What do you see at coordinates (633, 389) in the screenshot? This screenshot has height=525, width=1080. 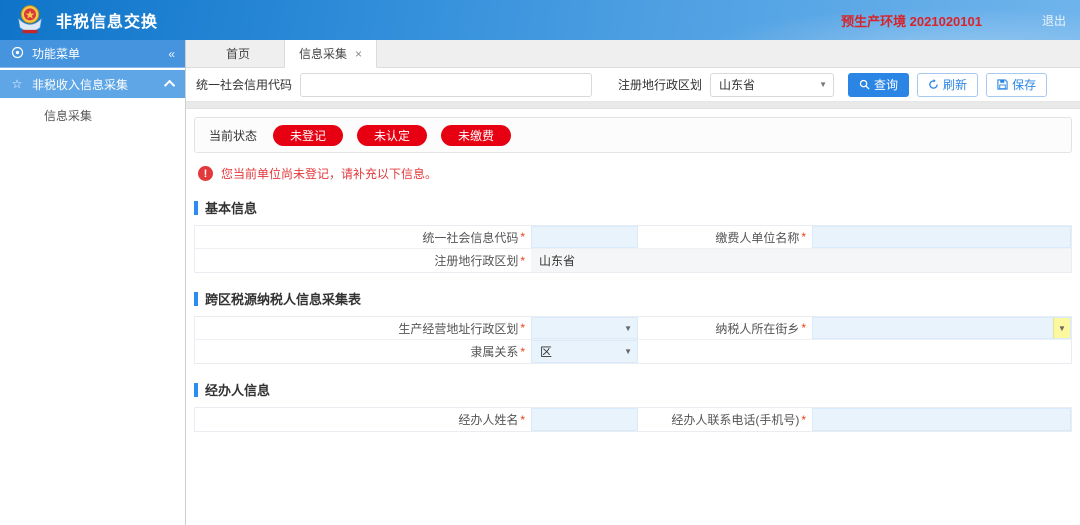 I see `section-agent-title: 经办人信息` at bounding box center [633, 389].